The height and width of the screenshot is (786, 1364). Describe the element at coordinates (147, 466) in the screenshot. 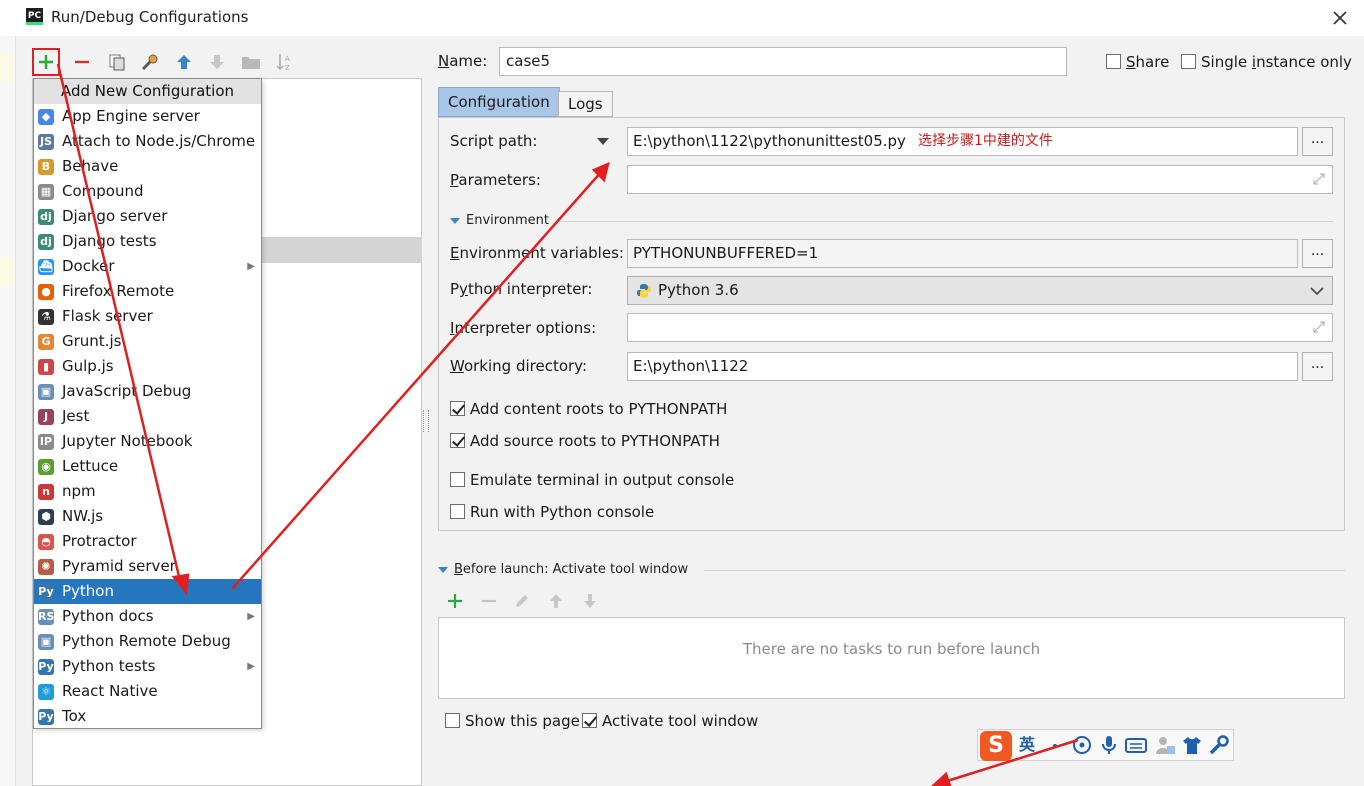

I see `popup-item-lettuce: ◉ Lettuce` at that location.